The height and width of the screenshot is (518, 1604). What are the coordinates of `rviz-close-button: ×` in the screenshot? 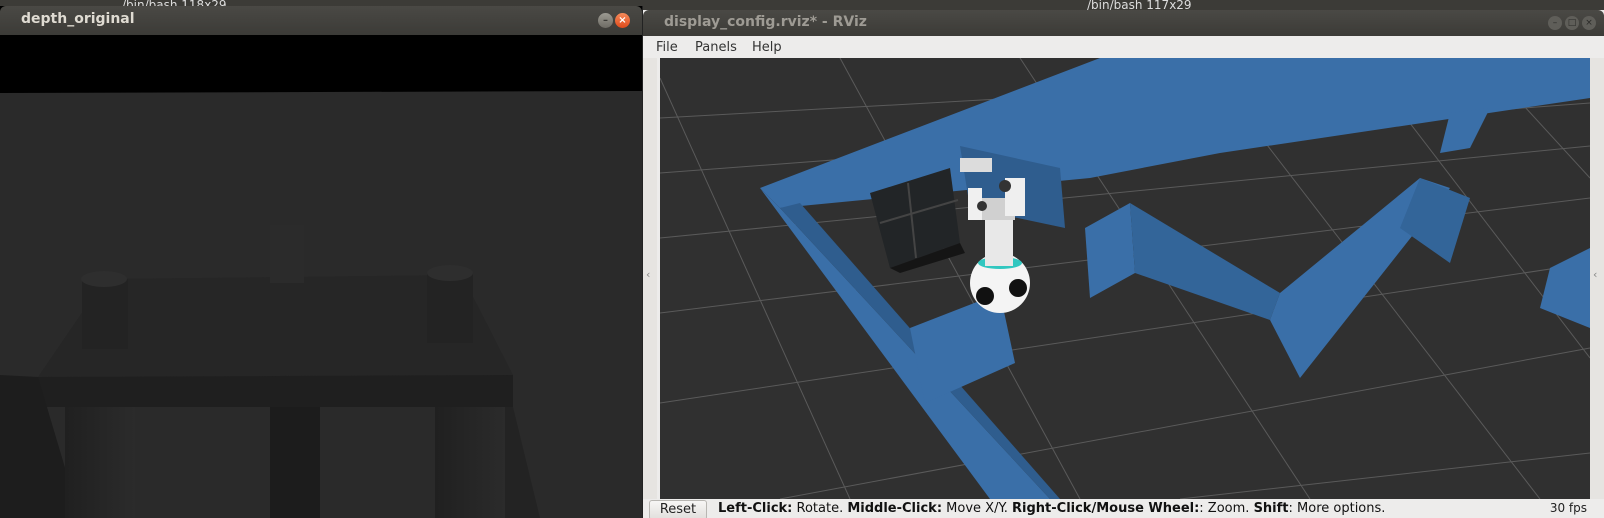 It's located at (1589, 23).